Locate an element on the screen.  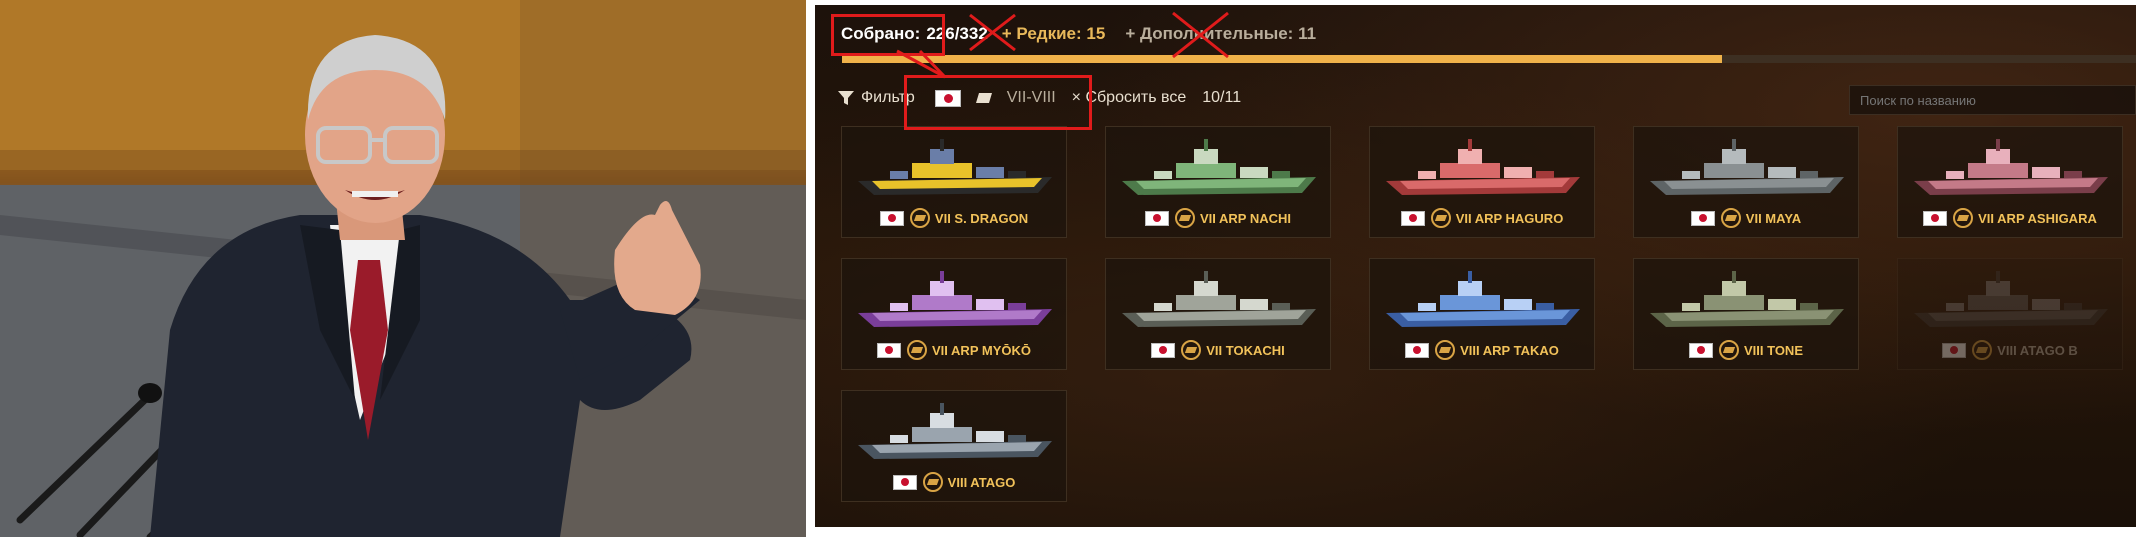
ship-label: VIII ATAGO B is located at coordinates (2010, 350).